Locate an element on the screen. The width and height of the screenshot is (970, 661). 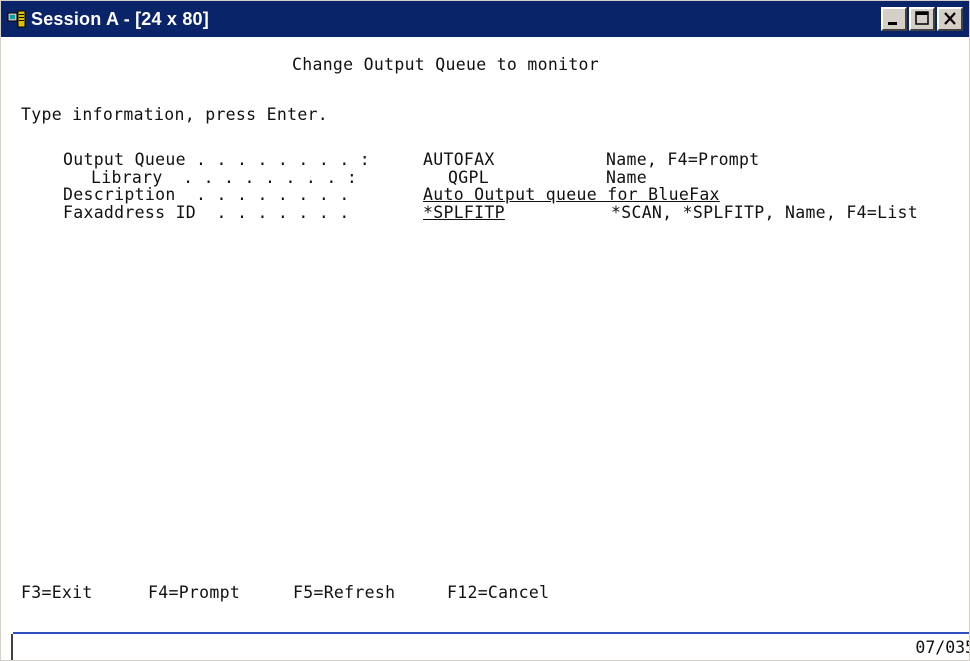
minimize-button is located at coordinates (894, 19).